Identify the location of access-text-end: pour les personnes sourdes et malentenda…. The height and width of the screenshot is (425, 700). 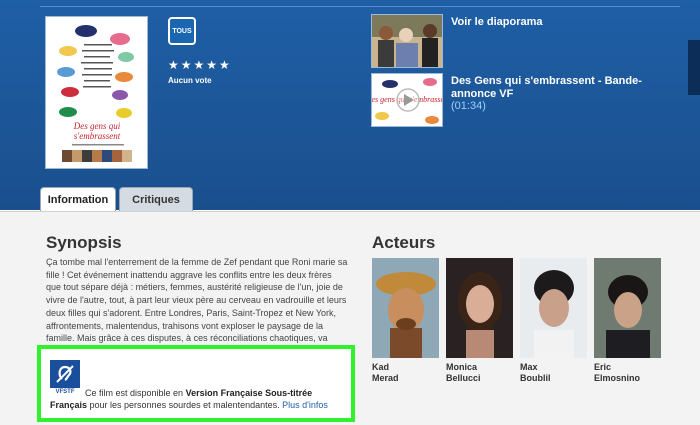
(183, 405).